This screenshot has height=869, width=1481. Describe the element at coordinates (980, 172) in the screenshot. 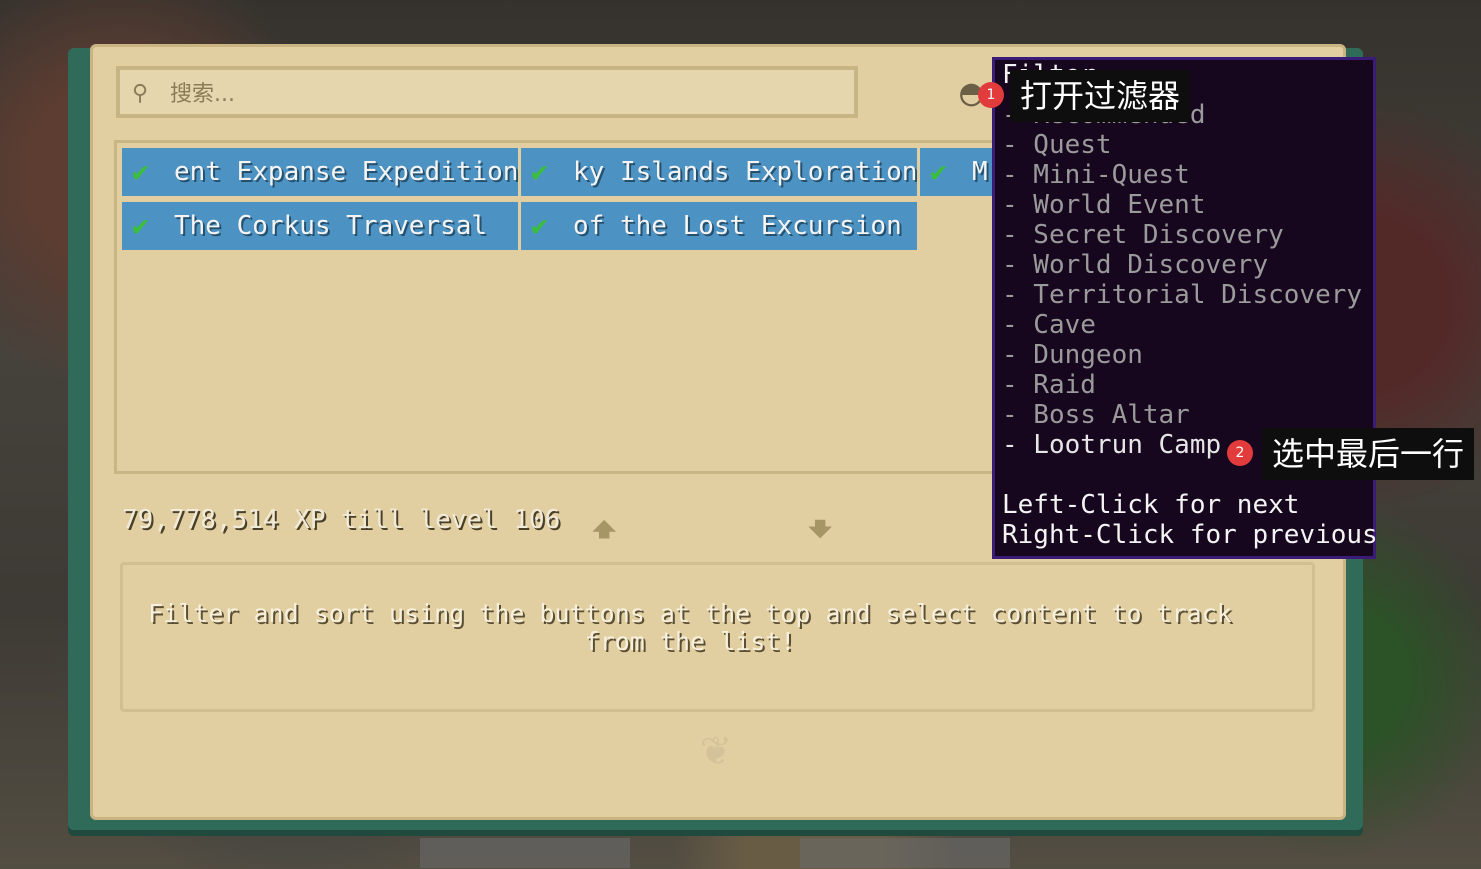

I see `content-item-label: M` at that location.